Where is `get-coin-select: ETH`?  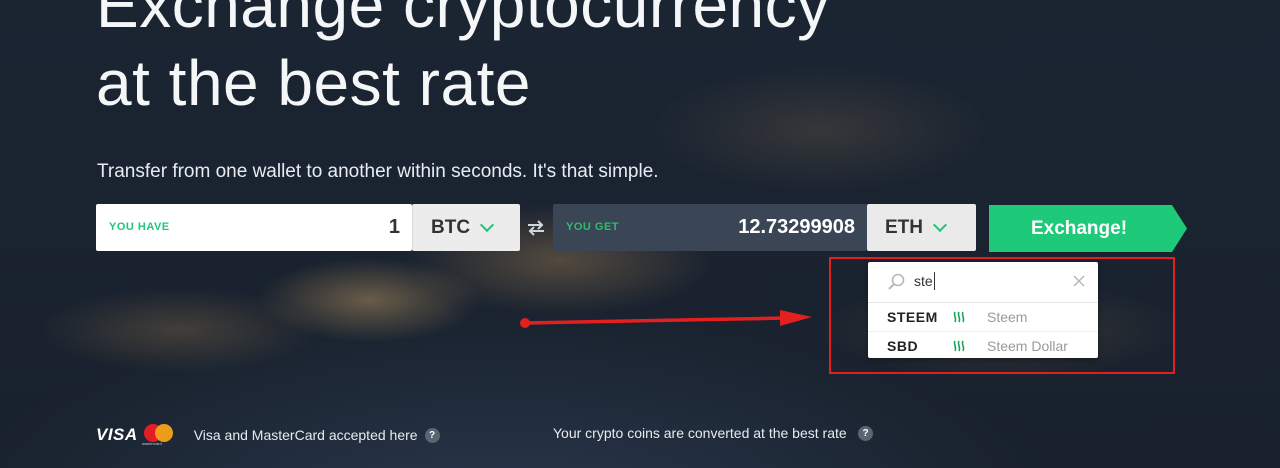 get-coin-select: ETH is located at coordinates (921, 227).